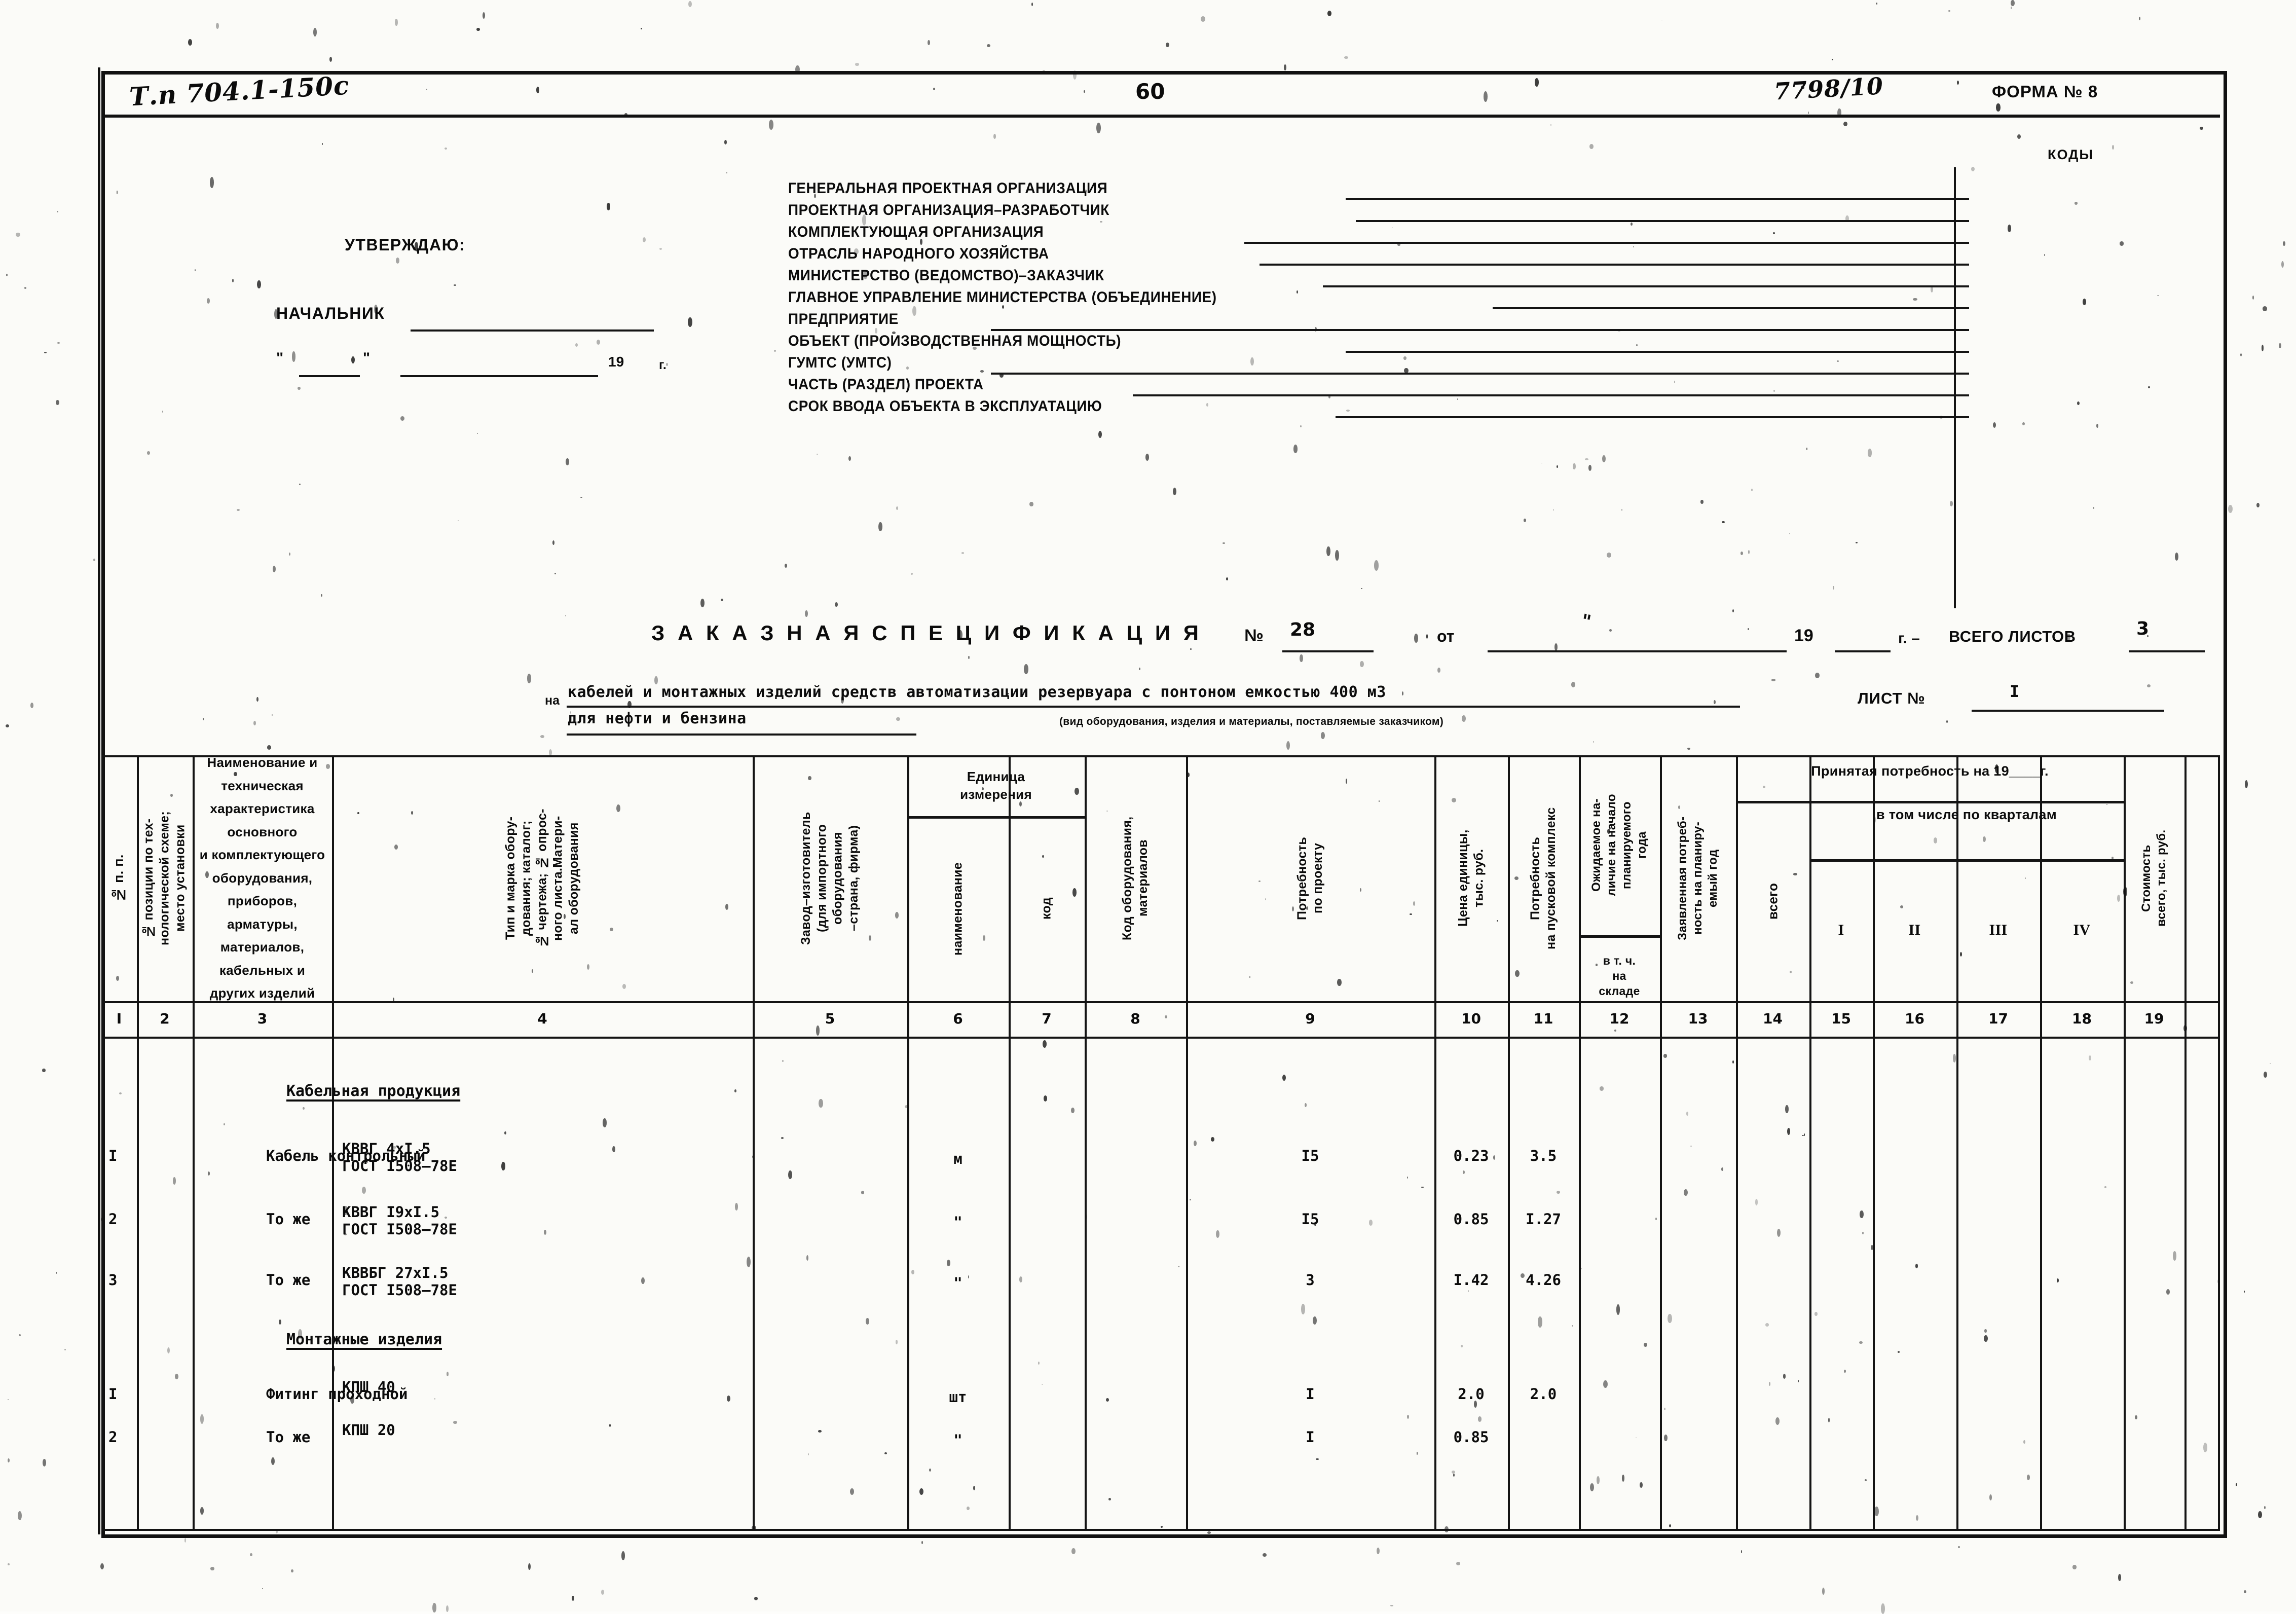 The height and width of the screenshot is (1614, 2296). I want to click on table-column-number: 14, so click(1773, 1018).